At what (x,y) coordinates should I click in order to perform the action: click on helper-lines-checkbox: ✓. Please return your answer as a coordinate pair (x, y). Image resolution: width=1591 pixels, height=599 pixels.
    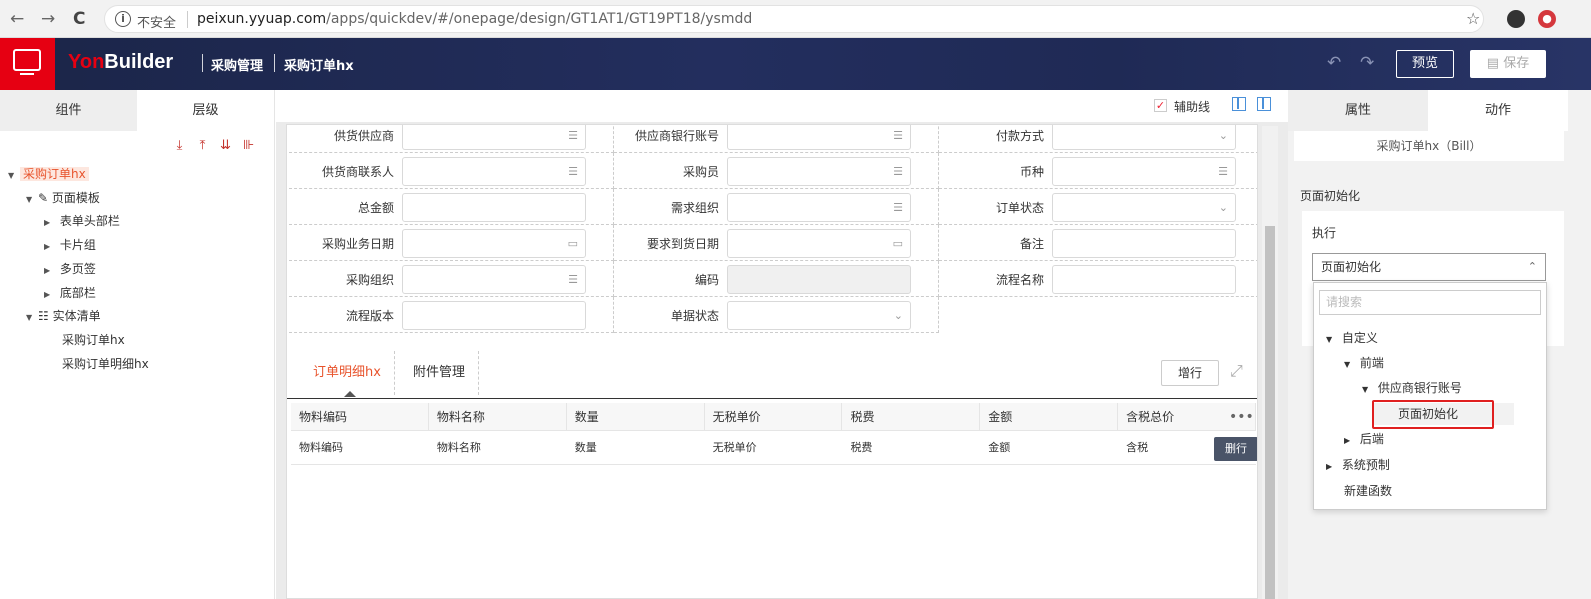
    Looking at the image, I should click on (1160, 105).